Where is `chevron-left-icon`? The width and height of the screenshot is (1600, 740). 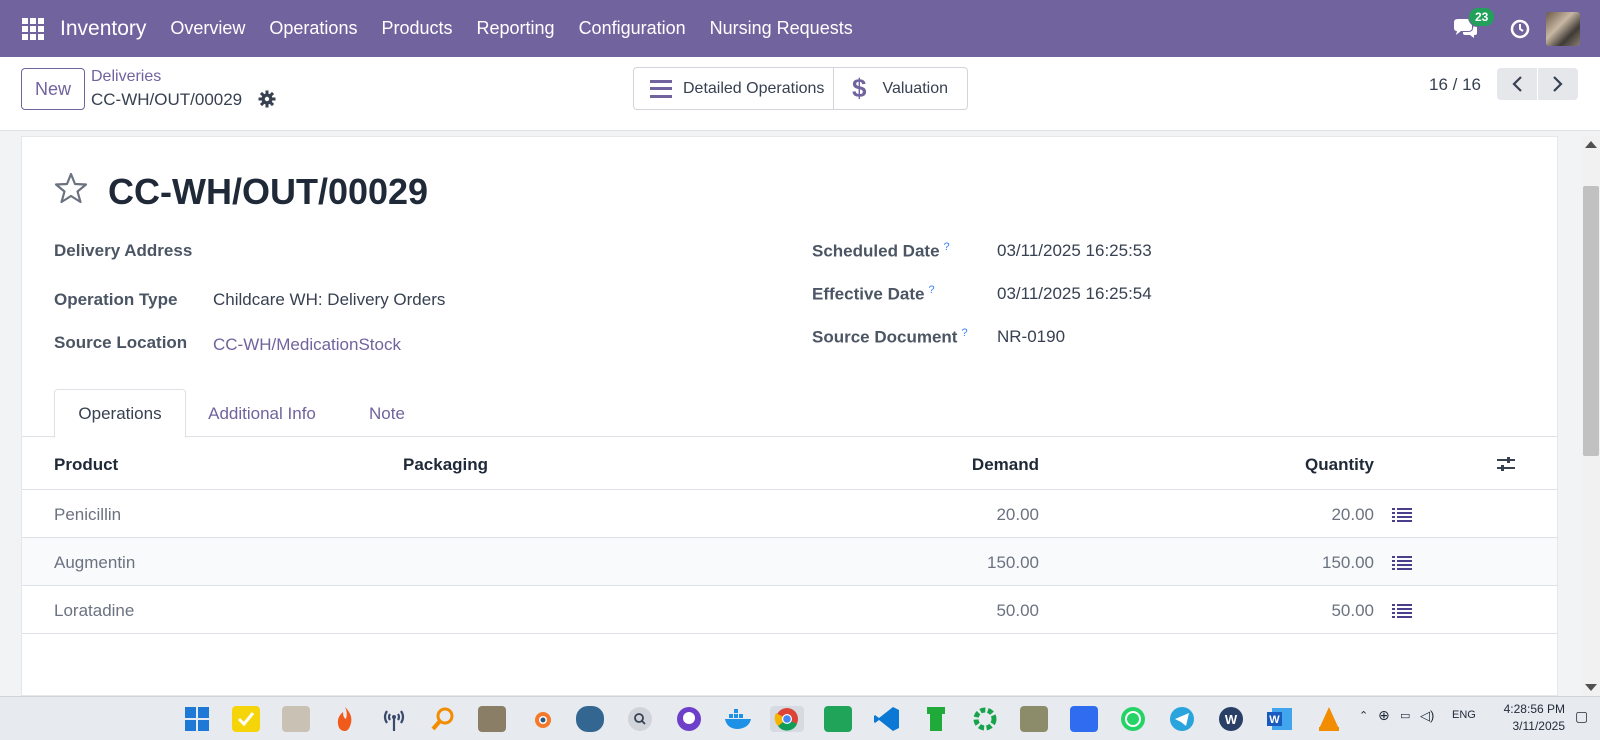 chevron-left-icon is located at coordinates (1517, 84).